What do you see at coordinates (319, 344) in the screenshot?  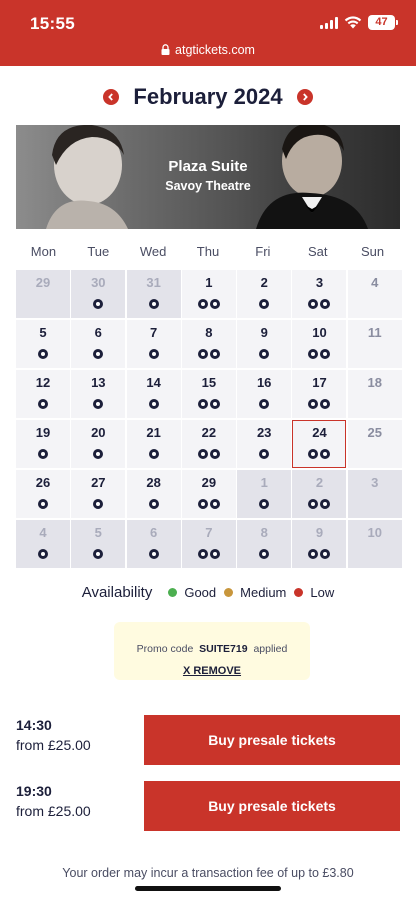 I see `calendar-day: 10` at bounding box center [319, 344].